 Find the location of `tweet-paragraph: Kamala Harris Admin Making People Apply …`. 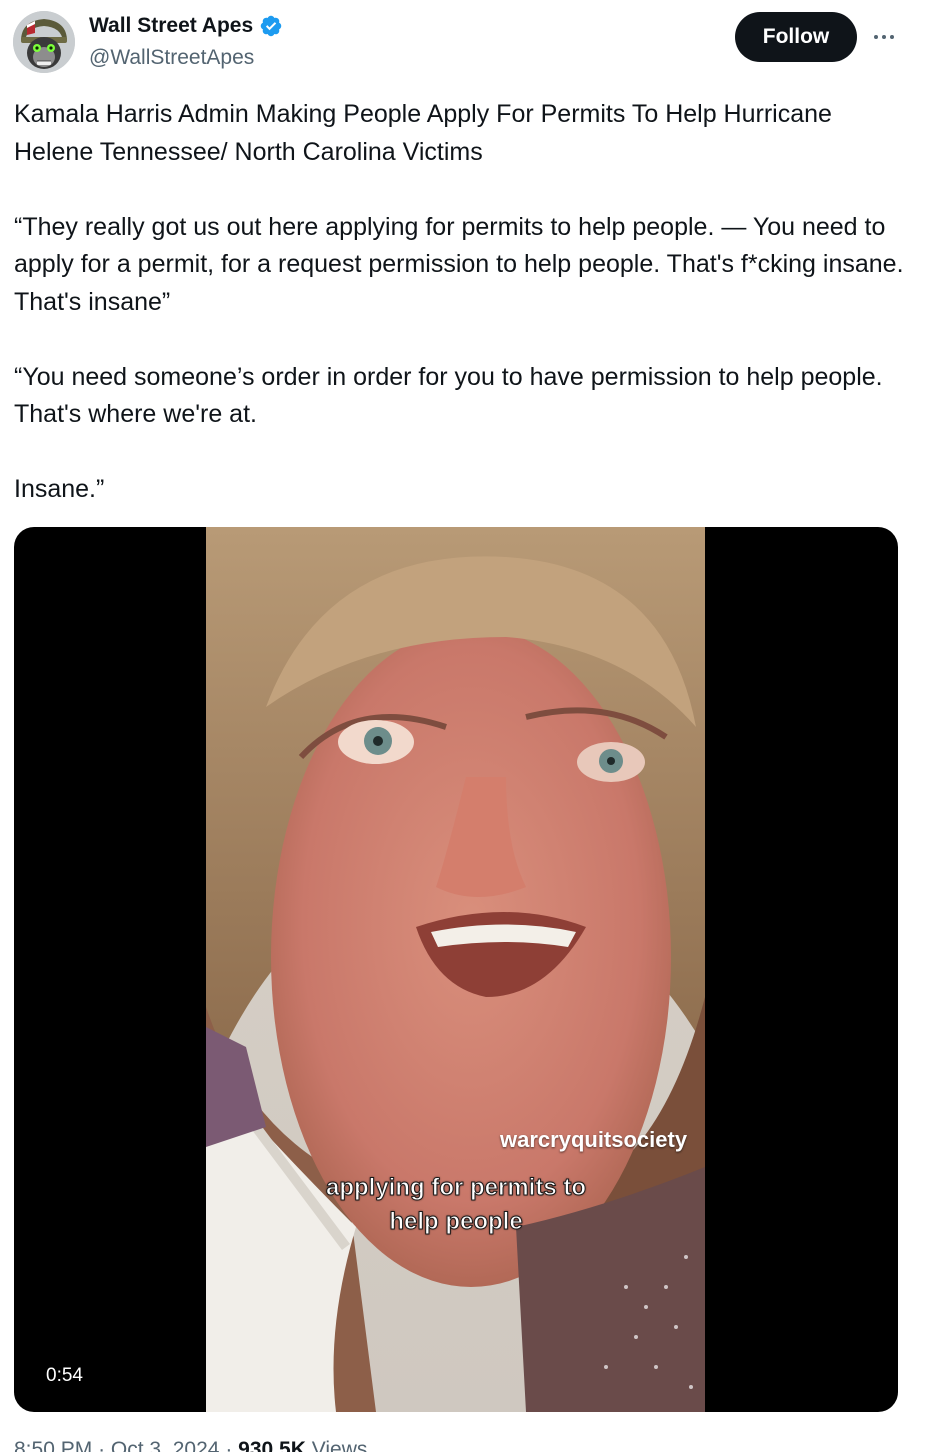

tweet-paragraph: Kamala Harris Admin Making People Apply … is located at coordinates (423, 133).